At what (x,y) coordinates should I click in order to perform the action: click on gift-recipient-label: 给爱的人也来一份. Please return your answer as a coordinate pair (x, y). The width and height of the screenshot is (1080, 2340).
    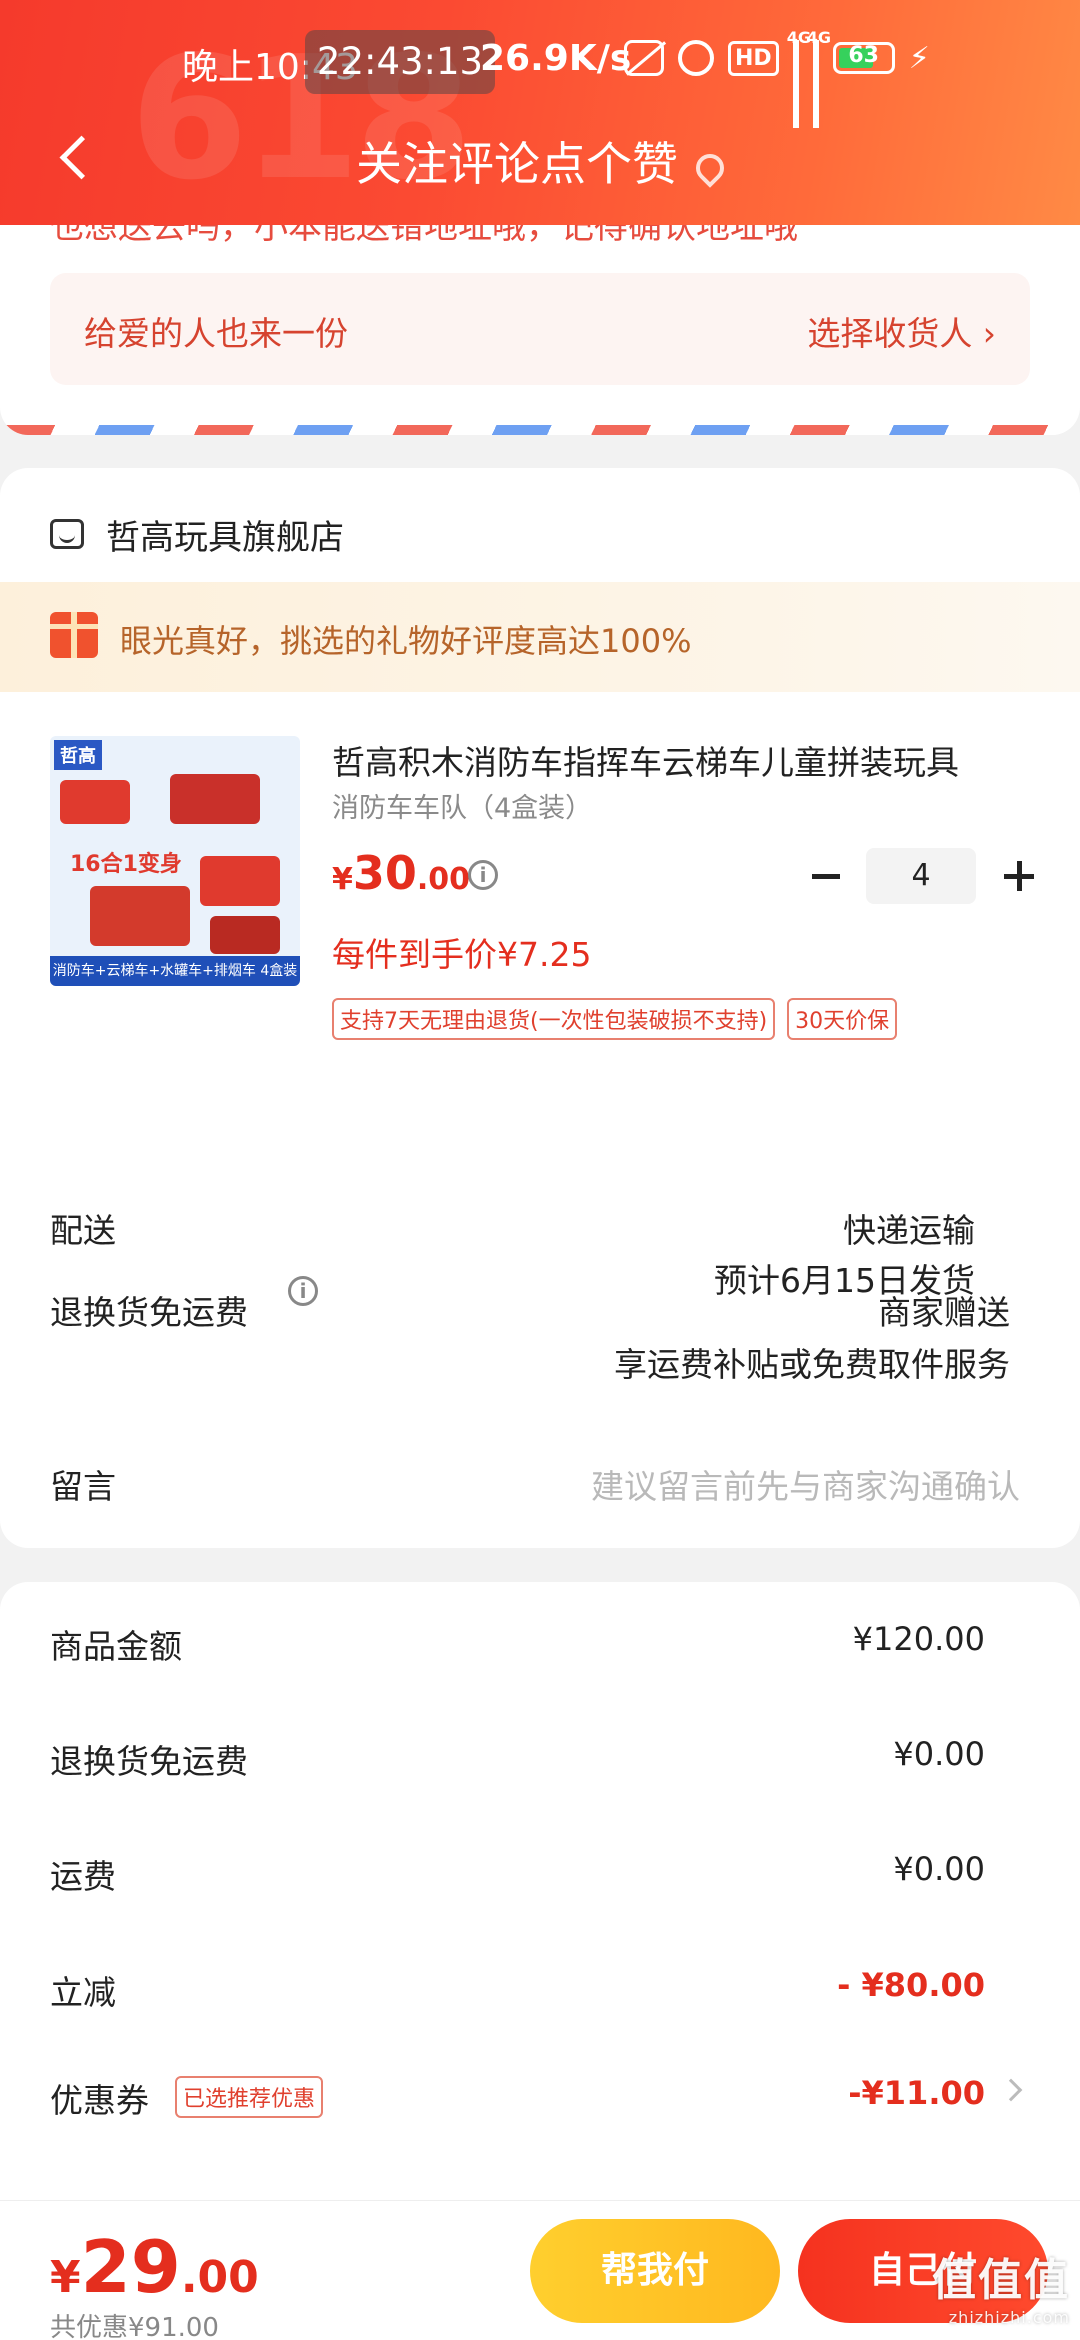
    Looking at the image, I should click on (216, 333).